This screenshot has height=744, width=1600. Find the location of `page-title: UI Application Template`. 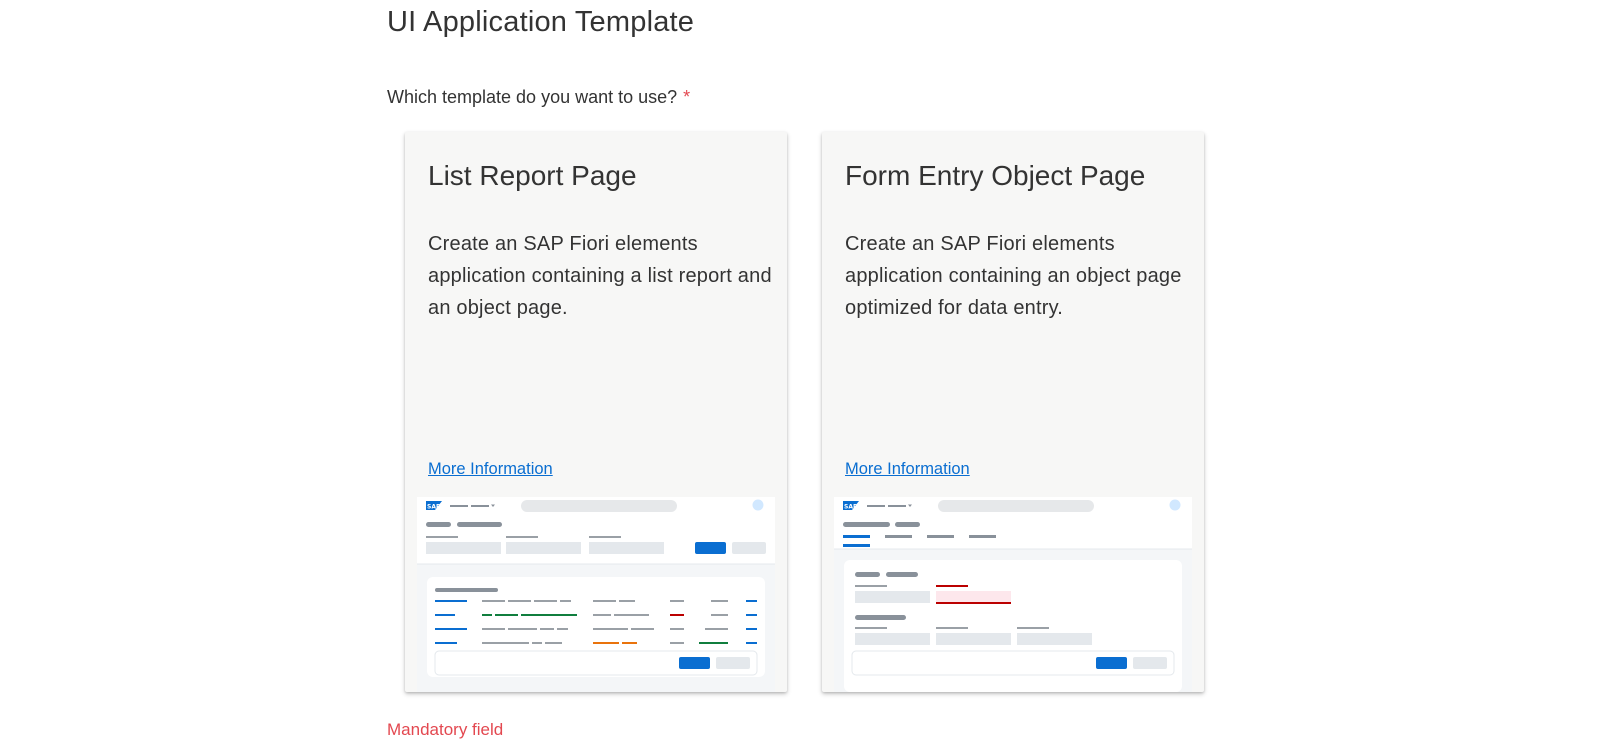

page-title: UI Application Template is located at coordinates (541, 22).